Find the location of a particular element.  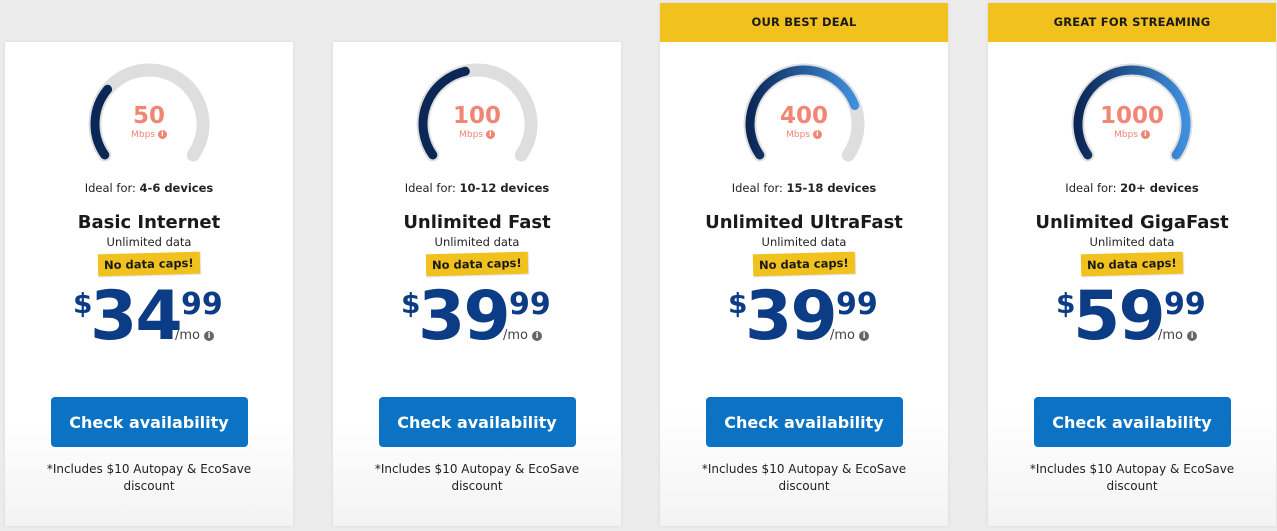

speed-gauge: 400 Mbps i is located at coordinates (804, 117).